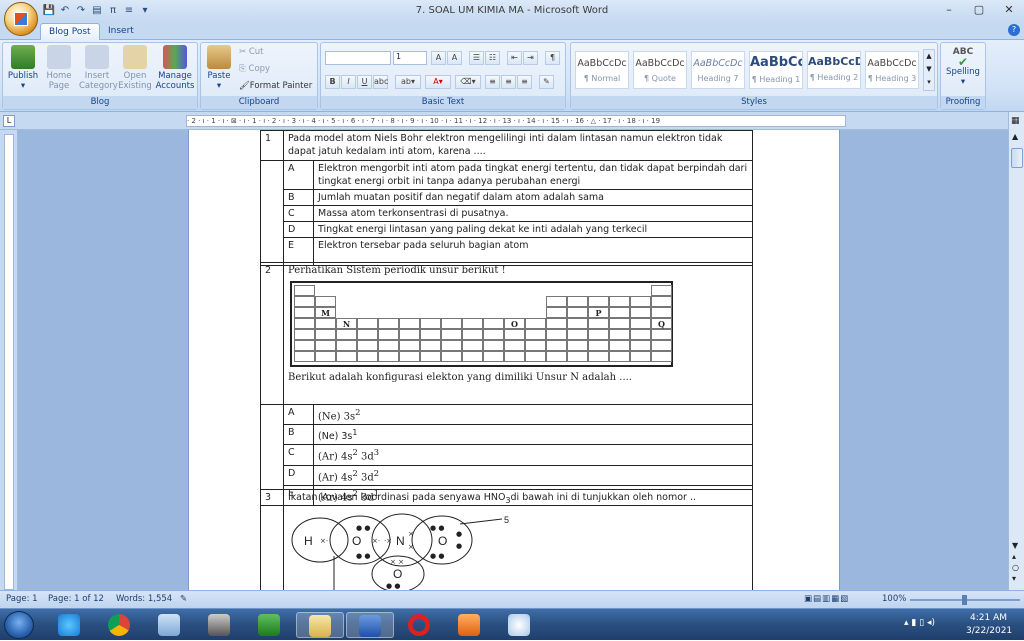  What do you see at coordinates (1016, 351) in the screenshot?
I see `vertical-scrollbar: ▦ ▲ ▼ ▴ ○ ▾` at bounding box center [1016, 351].